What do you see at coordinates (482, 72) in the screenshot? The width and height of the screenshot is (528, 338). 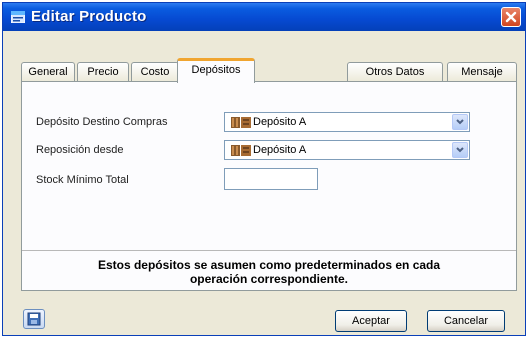 I see `tab-mensaje: Mensaje` at bounding box center [482, 72].